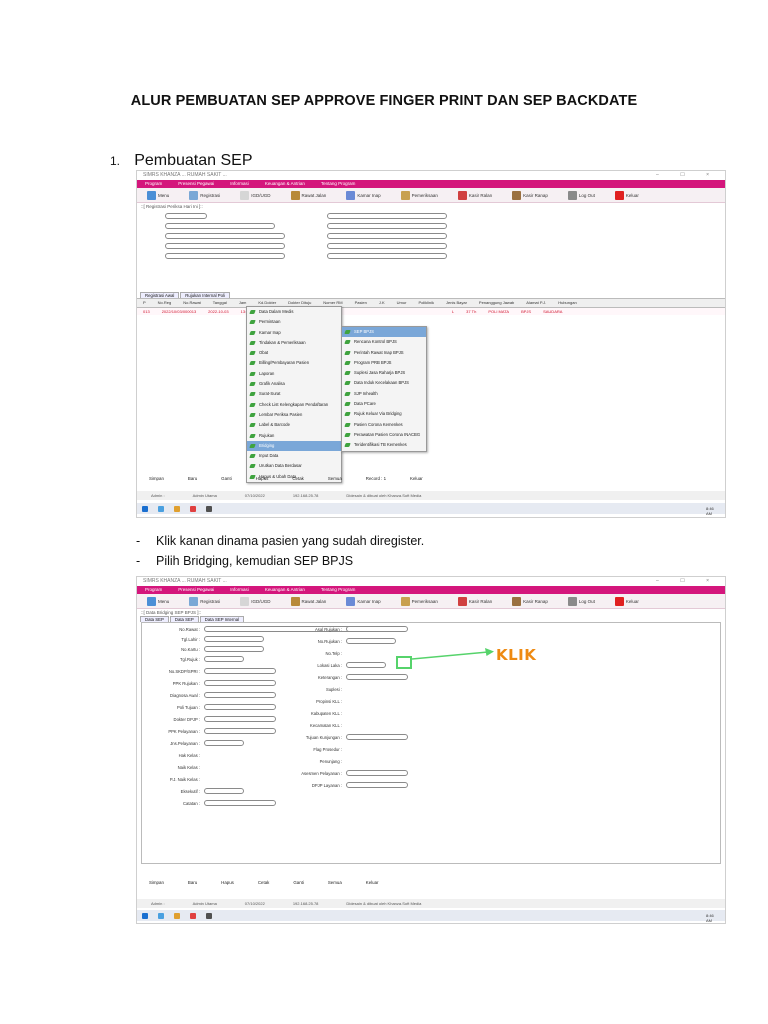 The width and height of the screenshot is (768, 1024). I want to click on edge-icon, so click(161, 915).